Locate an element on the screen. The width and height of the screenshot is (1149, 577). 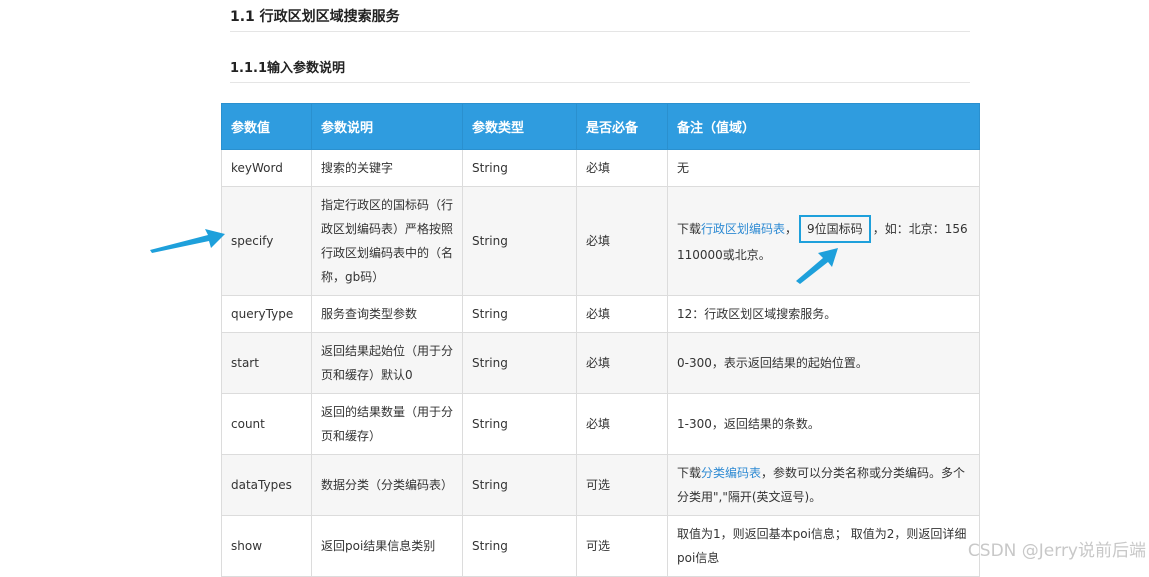
table-row: keyWord 搜索的关键字 String 必填 无 is located at coordinates (600, 168).